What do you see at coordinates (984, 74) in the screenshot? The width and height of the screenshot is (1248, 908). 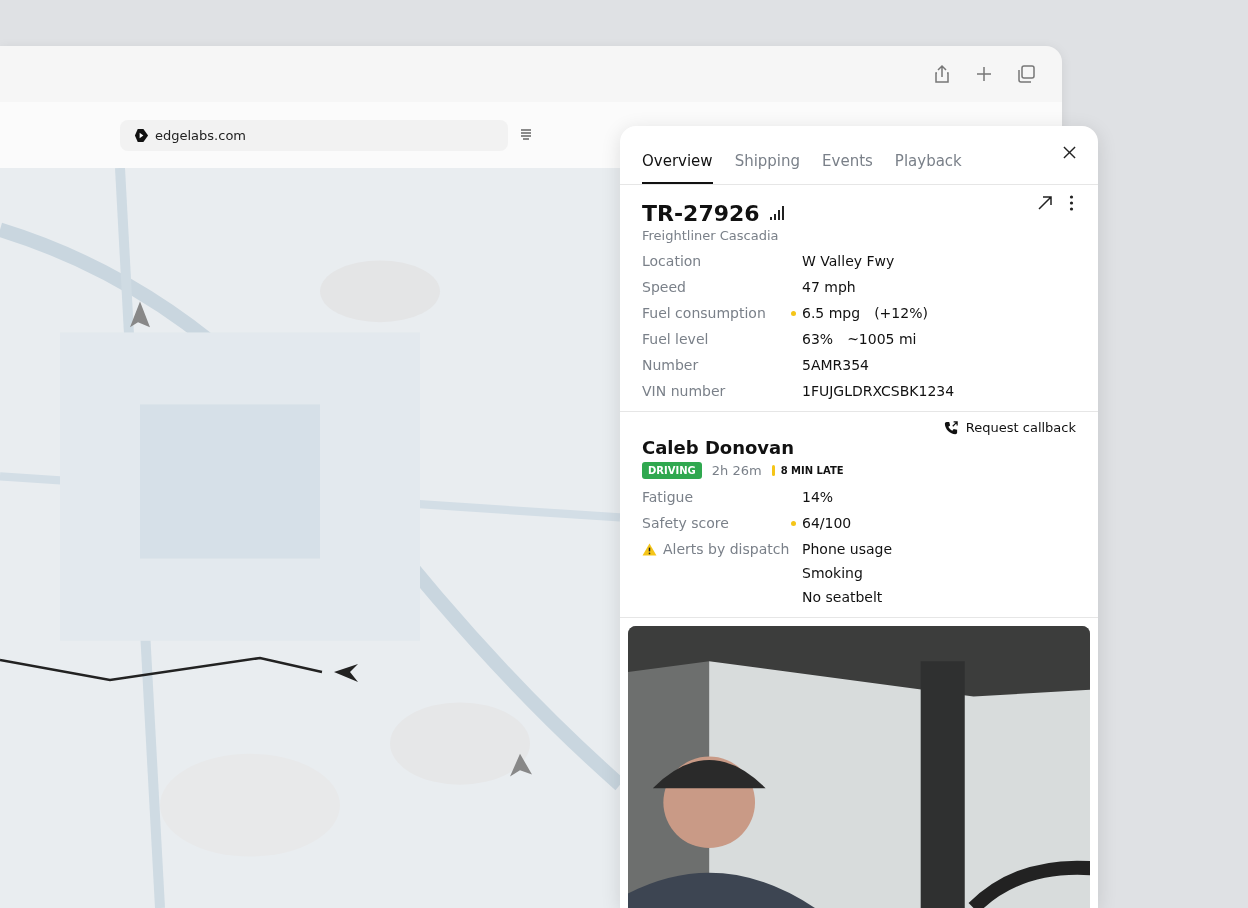 I see `plus-icon` at bounding box center [984, 74].